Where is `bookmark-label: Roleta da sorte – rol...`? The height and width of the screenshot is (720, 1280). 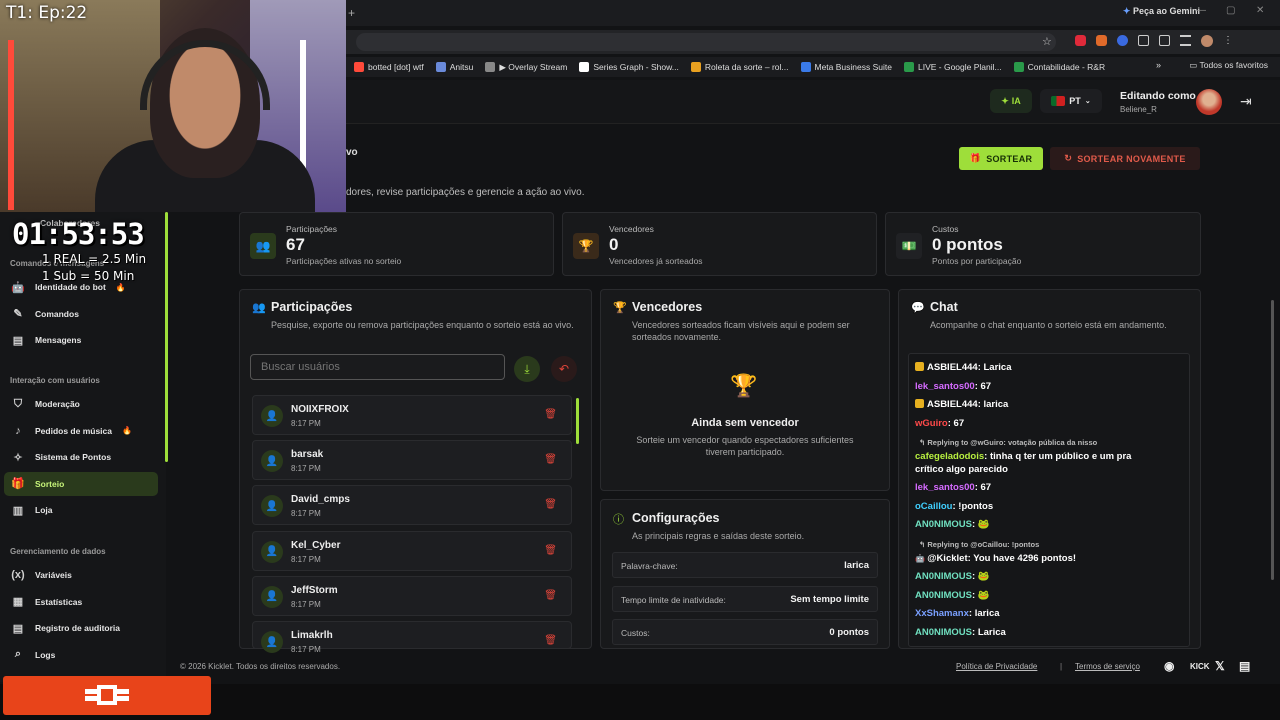
bookmark-label: Roleta da sorte – rol... is located at coordinates (746, 66).